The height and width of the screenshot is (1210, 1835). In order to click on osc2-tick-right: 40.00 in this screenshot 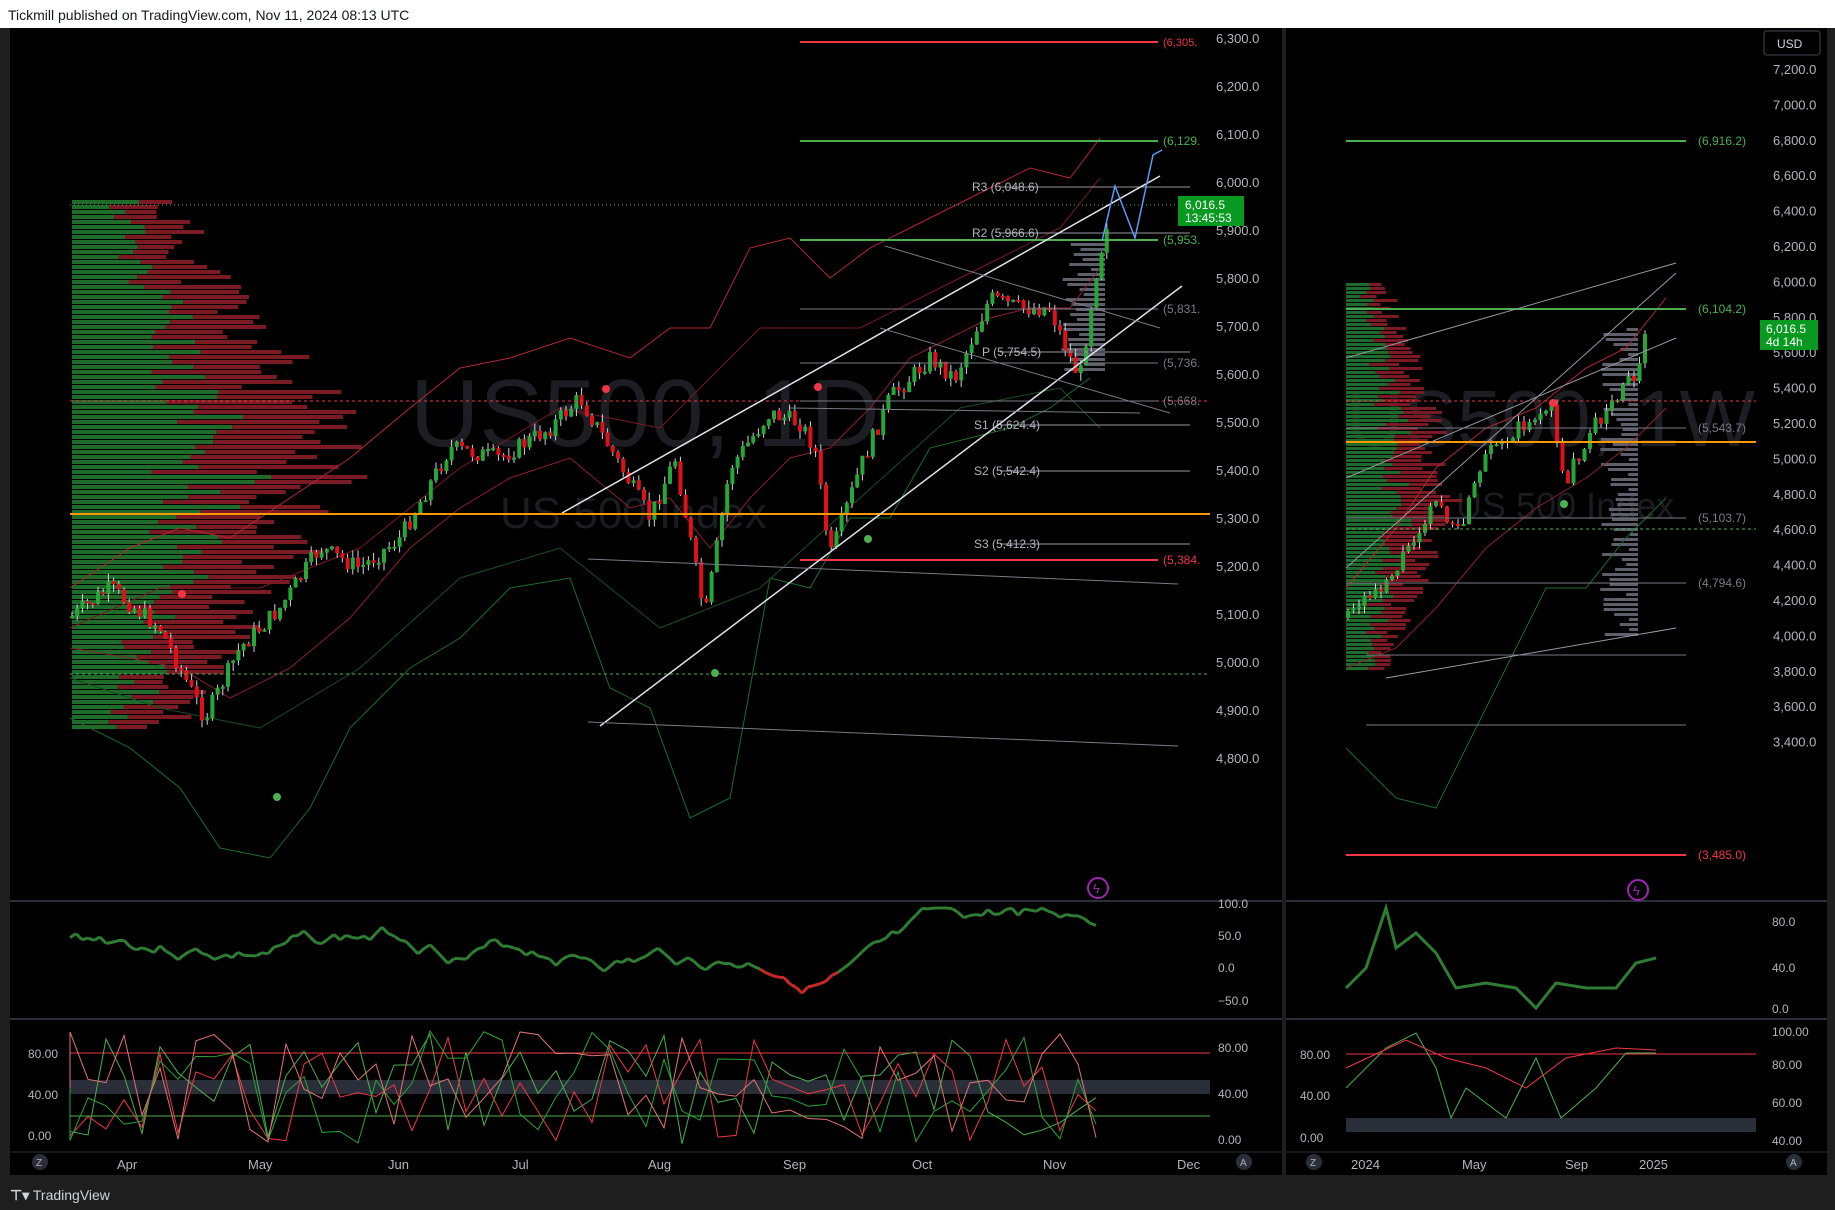, I will do `click(1787, 1141)`.